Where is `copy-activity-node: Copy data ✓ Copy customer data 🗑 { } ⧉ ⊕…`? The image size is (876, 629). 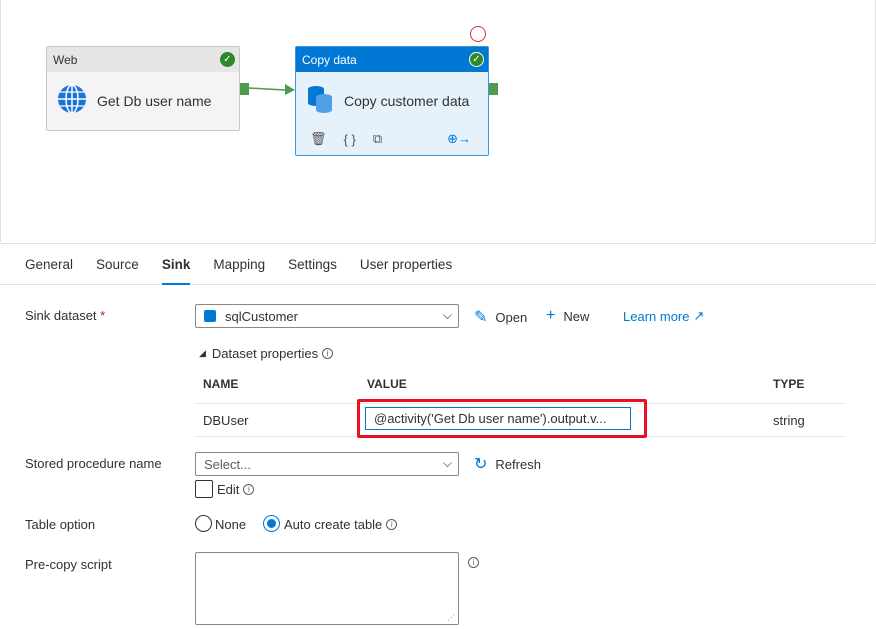
copy-activity-node: Copy data ✓ Copy customer data 🗑 { } ⧉ ⊕… is located at coordinates (392, 101).